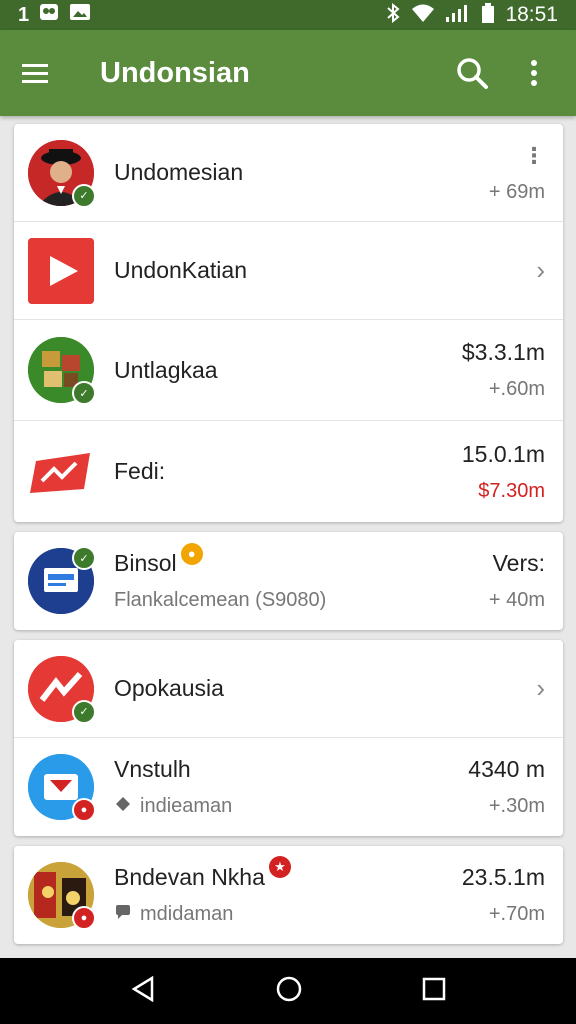 The height and width of the screenshot is (1024, 576). I want to click on item-title-row: Bndevan Nkha ★, so click(288, 873).